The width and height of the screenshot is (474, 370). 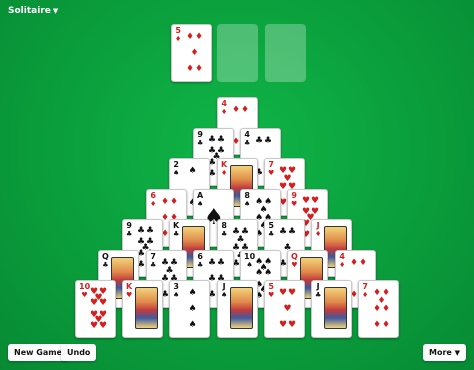 I want to click on card-corner: 9 ♣, so click(x=129, y=230).